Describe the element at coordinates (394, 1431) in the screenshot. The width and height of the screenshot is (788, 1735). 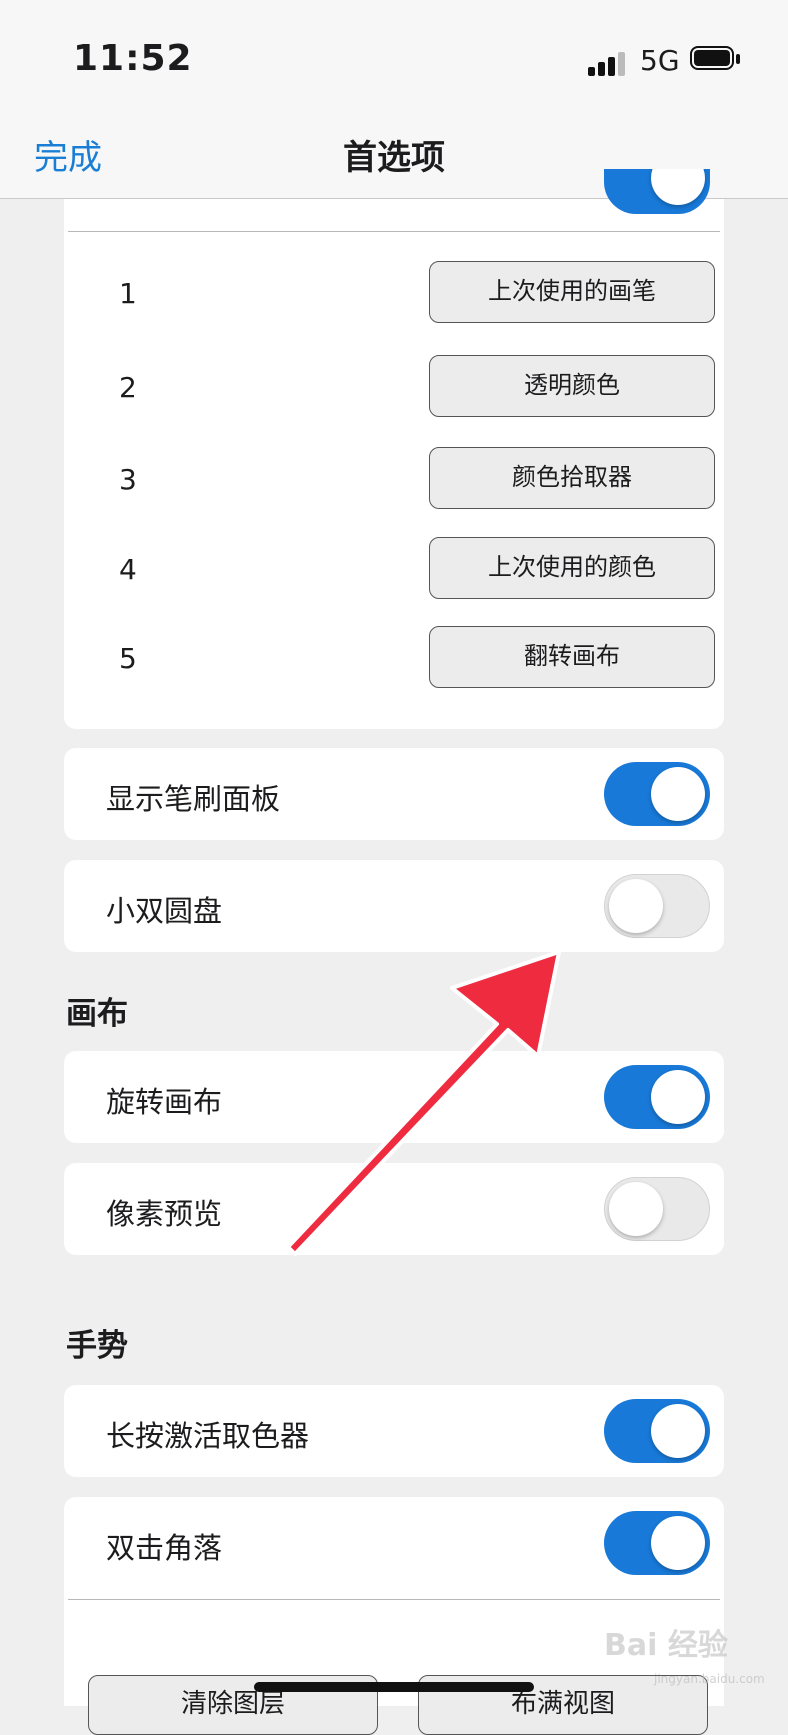
I see `long-press-picker-row: 长按激活取色器` at that location.